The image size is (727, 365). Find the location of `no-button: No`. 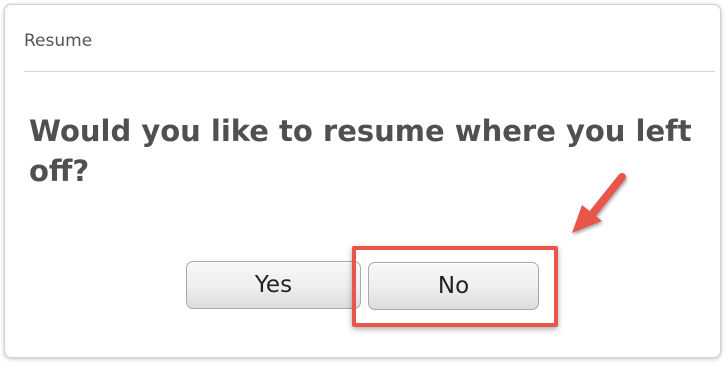

no-button: No is located at coordinates (453, 286).